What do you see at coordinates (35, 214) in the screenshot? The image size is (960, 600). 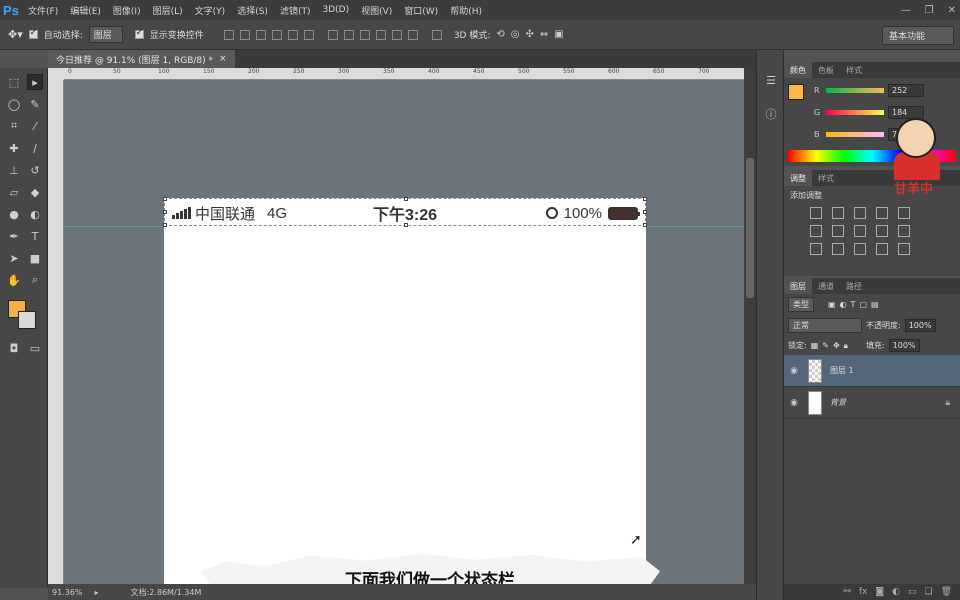 I see `dodge-tool-icon: ◐` at bounding box center [35, 214].